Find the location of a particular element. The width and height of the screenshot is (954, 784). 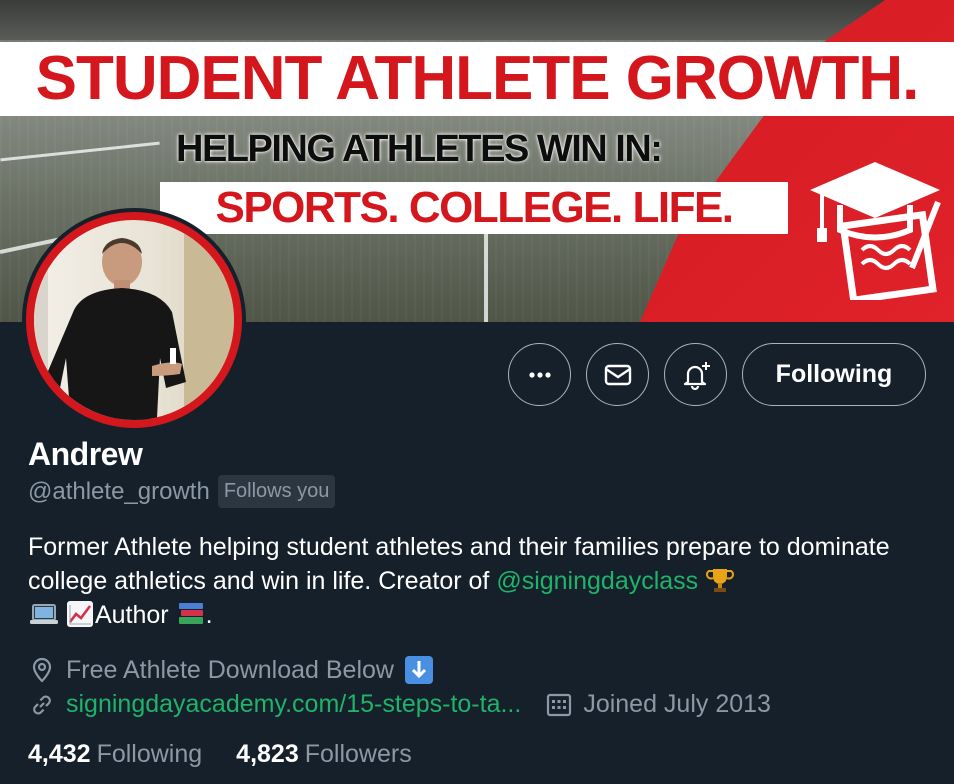

more-button is located at coordinates (539, 374).